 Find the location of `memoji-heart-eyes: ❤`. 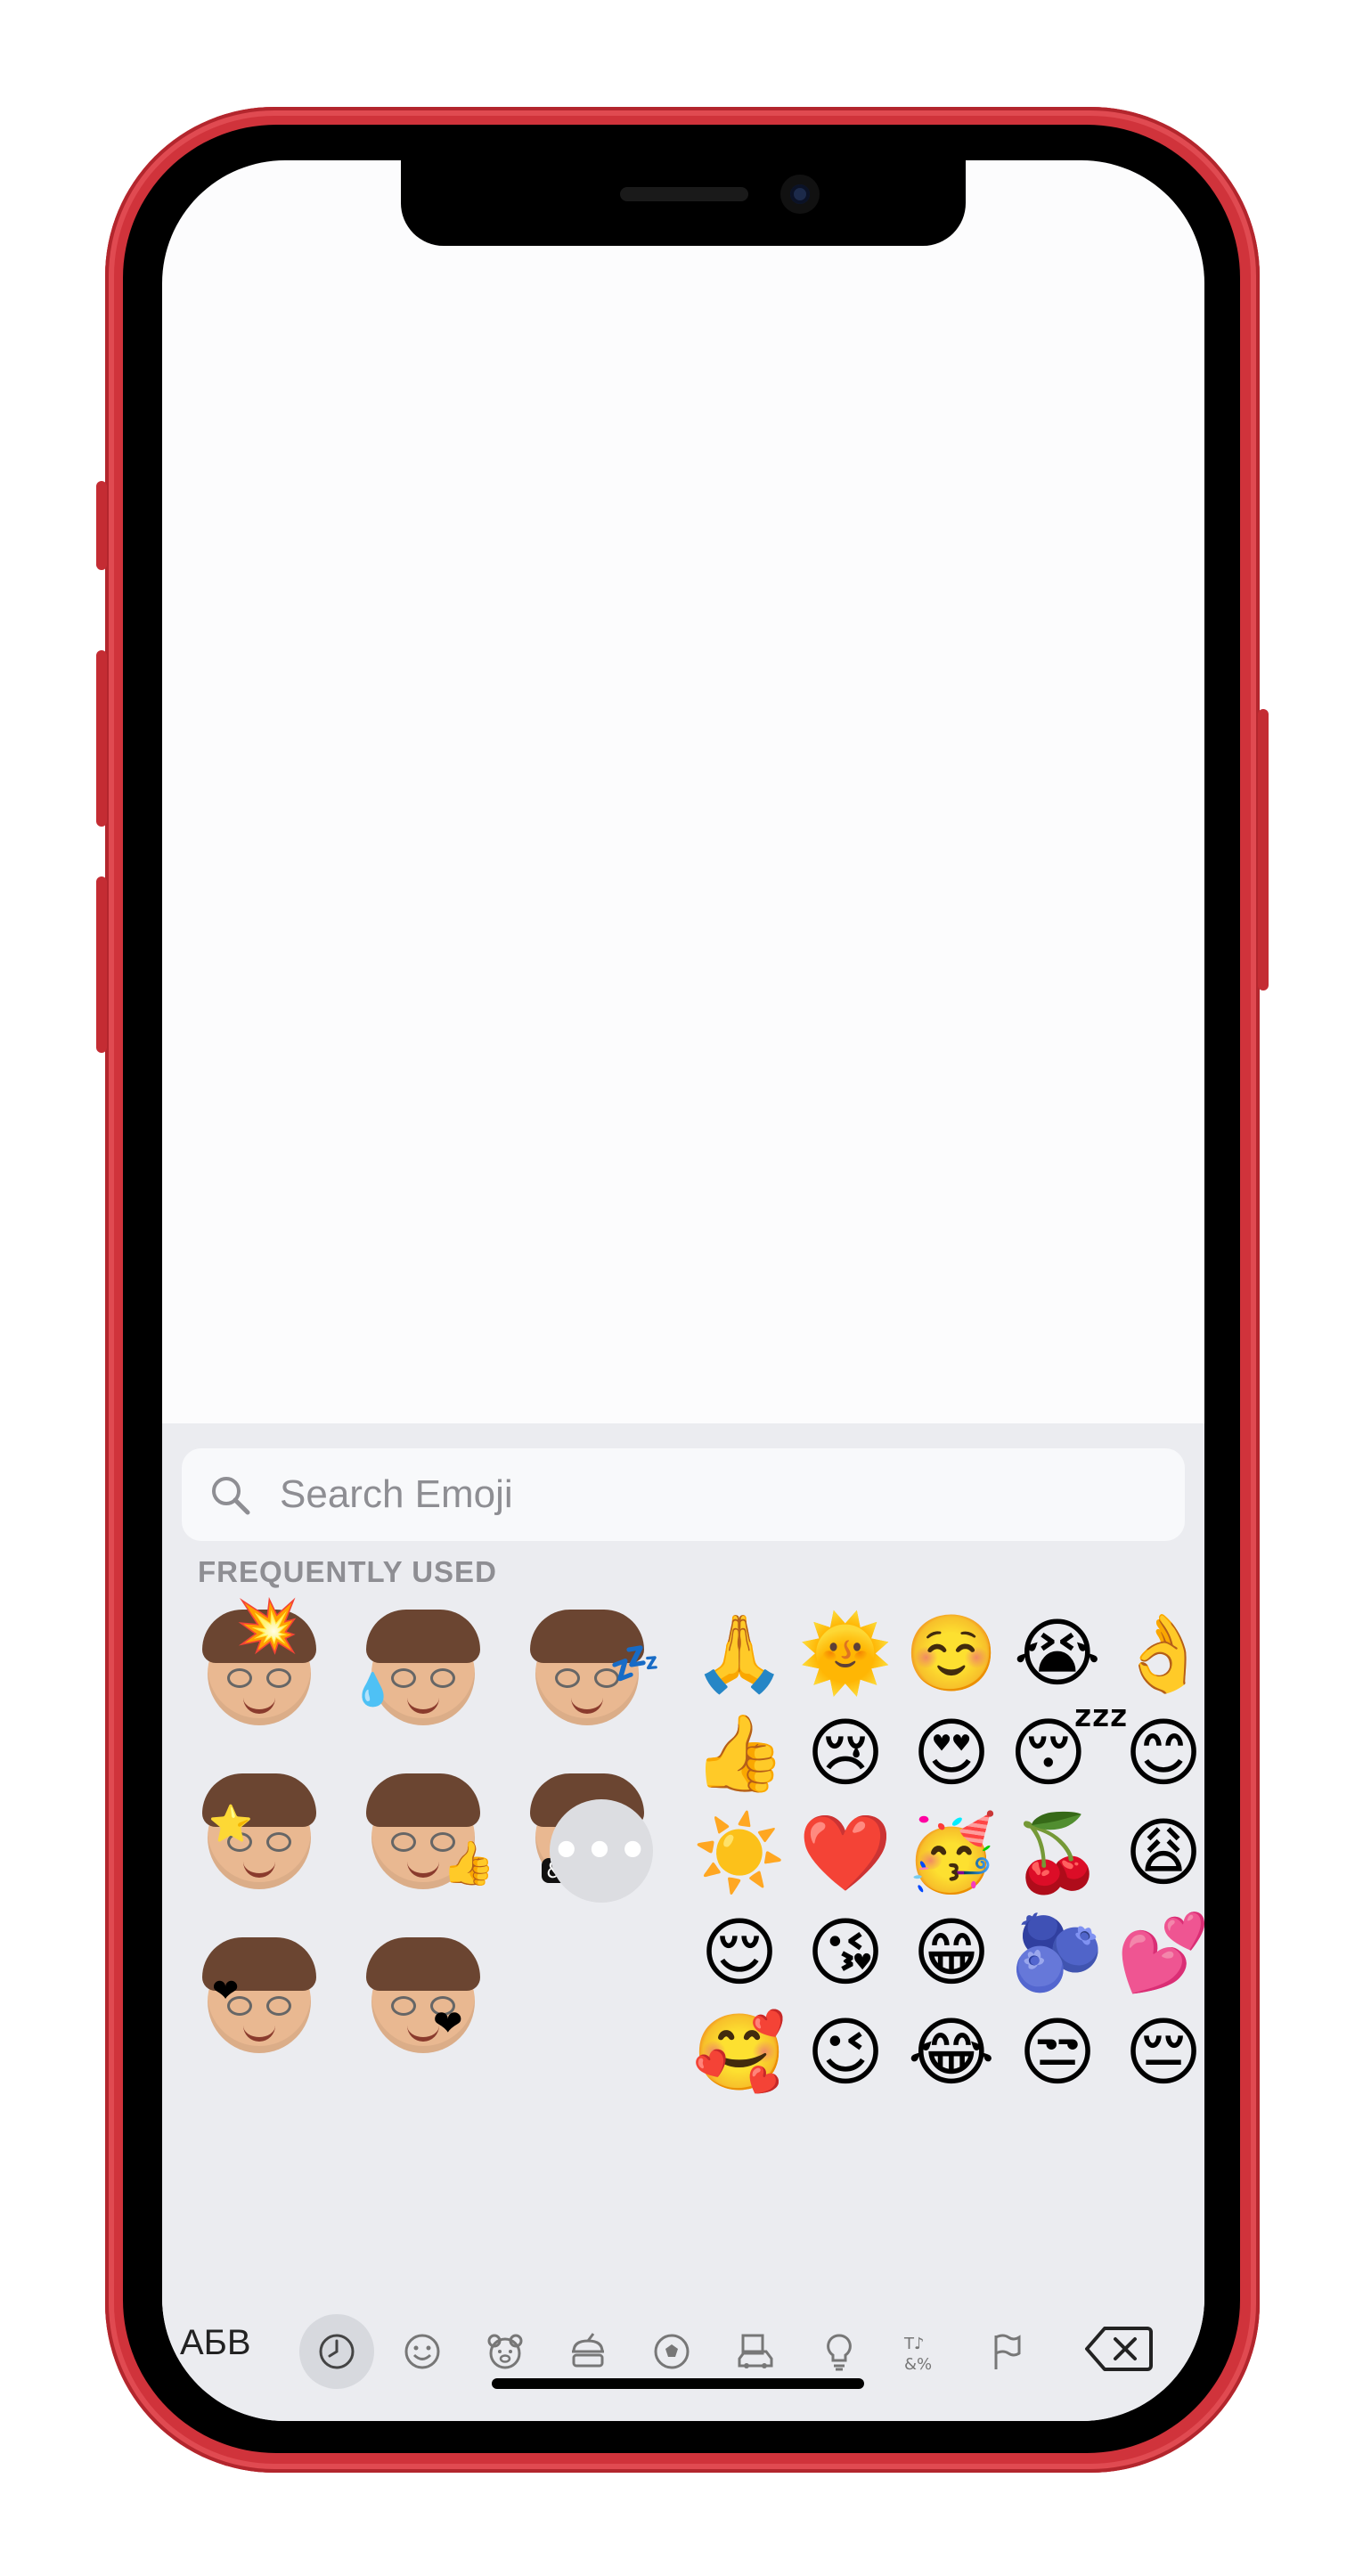

memoji-heart-eyes: ❤ is located at coordinates (259, 2002).